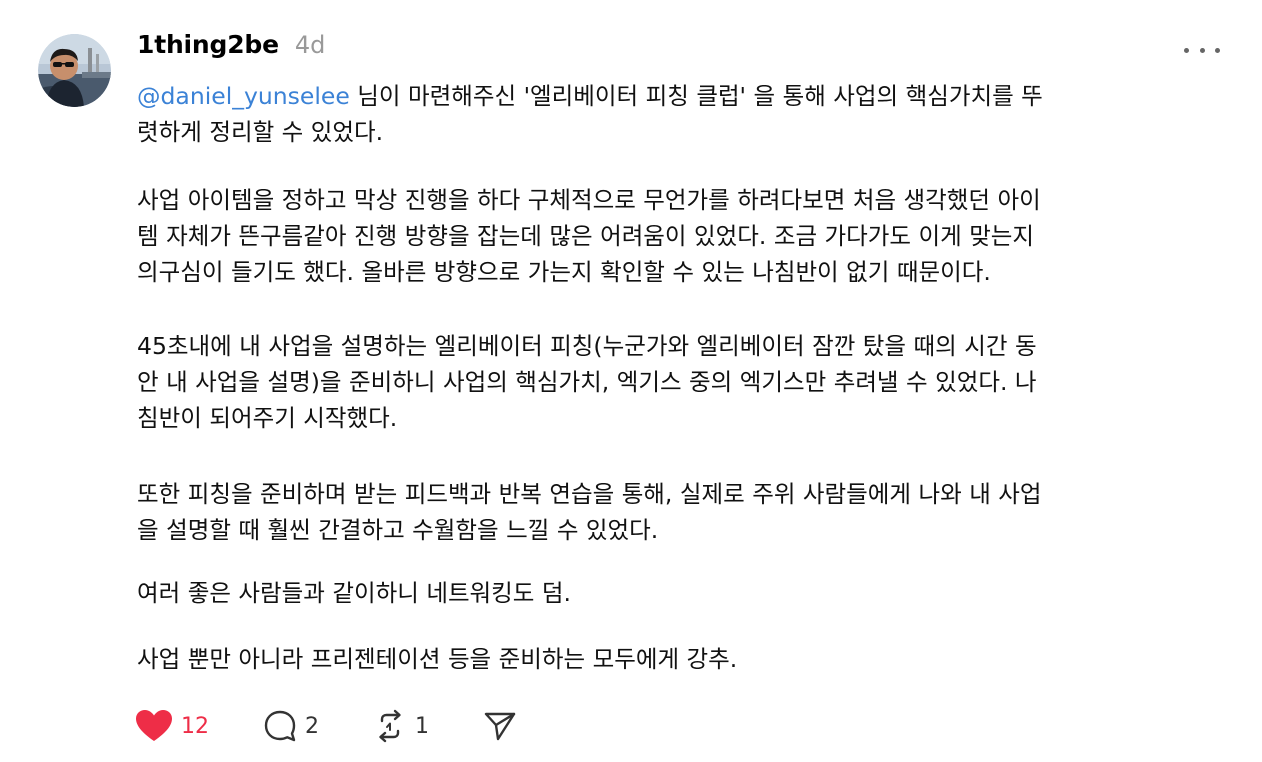 Image resolution: width=1262 pixels, height=762 pixels. Describe the element at coordinates (500, 726) in the screenshot. I see `send-icon` at that location.